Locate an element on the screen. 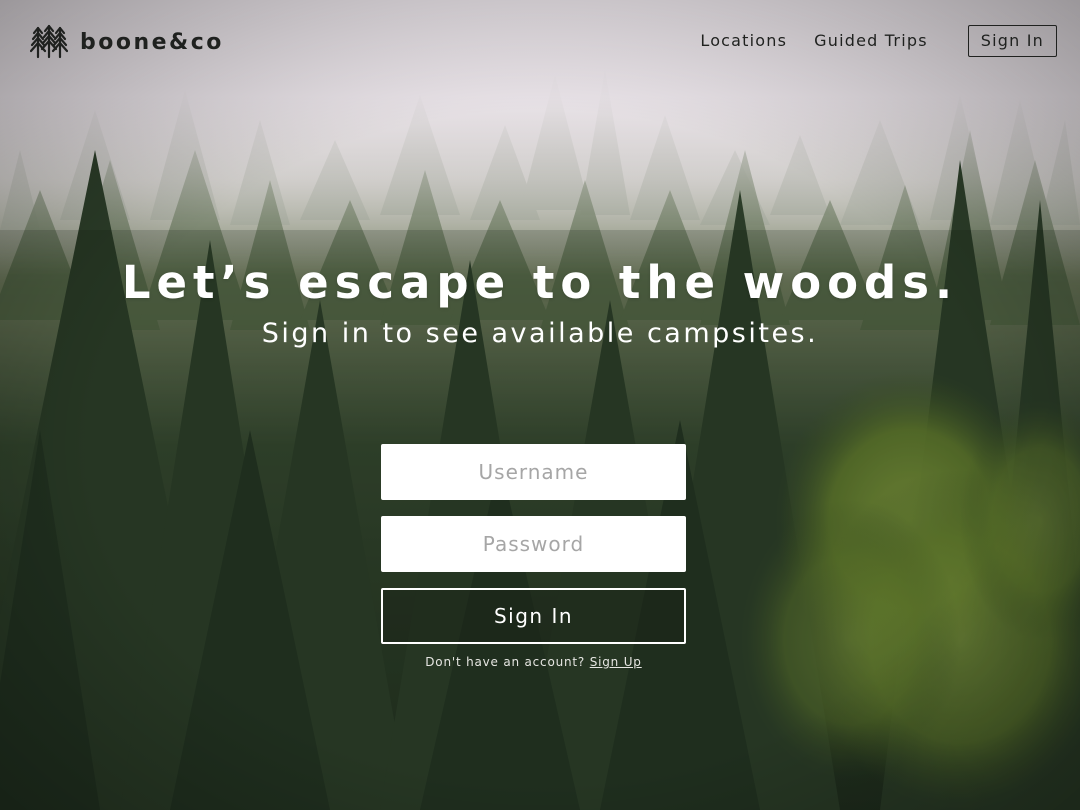 The height and width of the screenshot is (810, 1080). sign-in-submit-button: Sign In is located at coordinates (533, 616).